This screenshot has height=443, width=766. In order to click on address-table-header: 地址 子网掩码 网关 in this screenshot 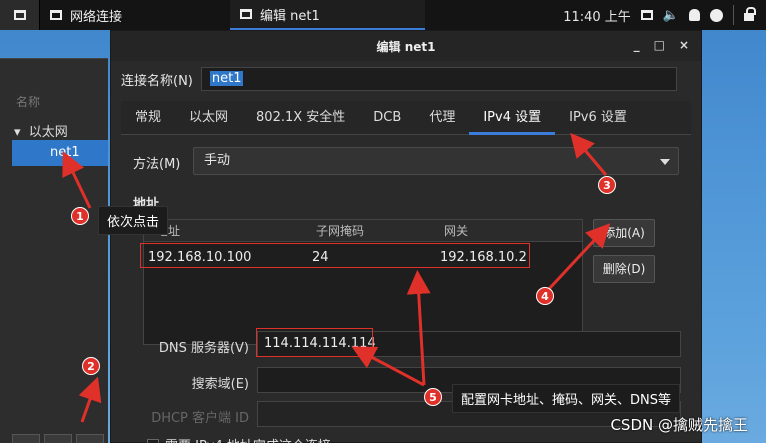, I will do `click(363, 231)`.